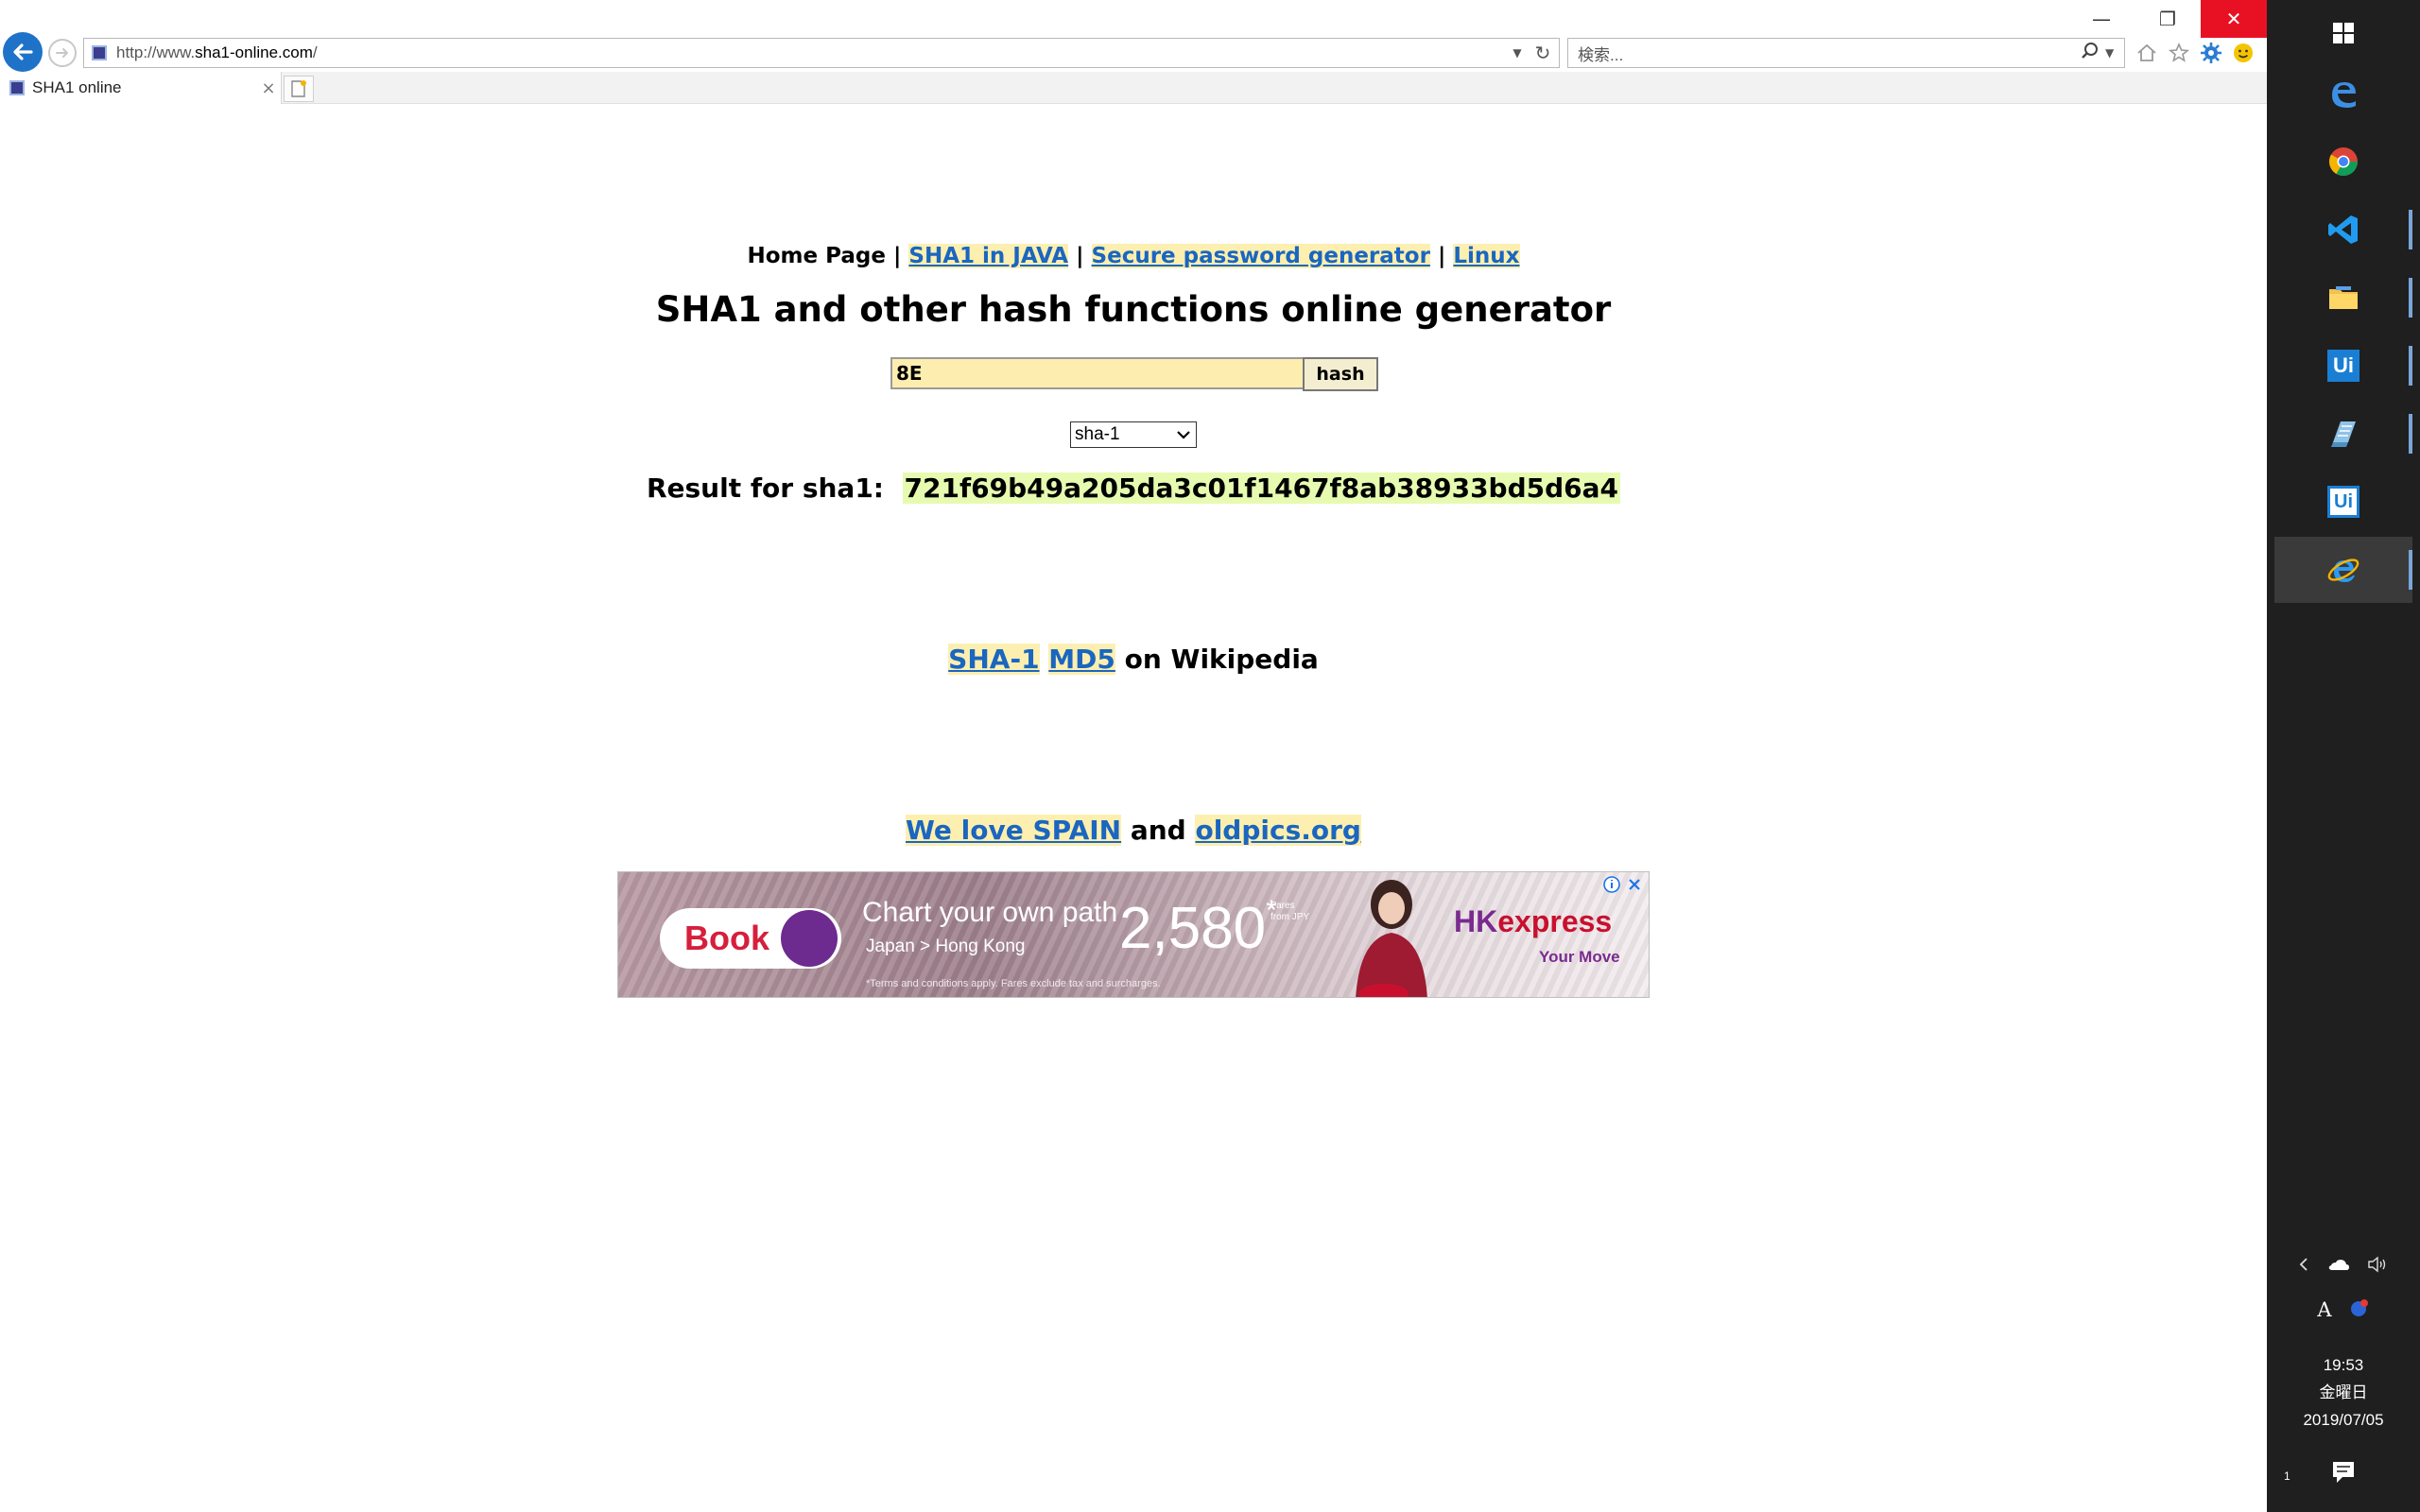  Describe the element at coordinates (1846, 53) in the screenshot. I see `search-box: 検索... ▼` at that location.